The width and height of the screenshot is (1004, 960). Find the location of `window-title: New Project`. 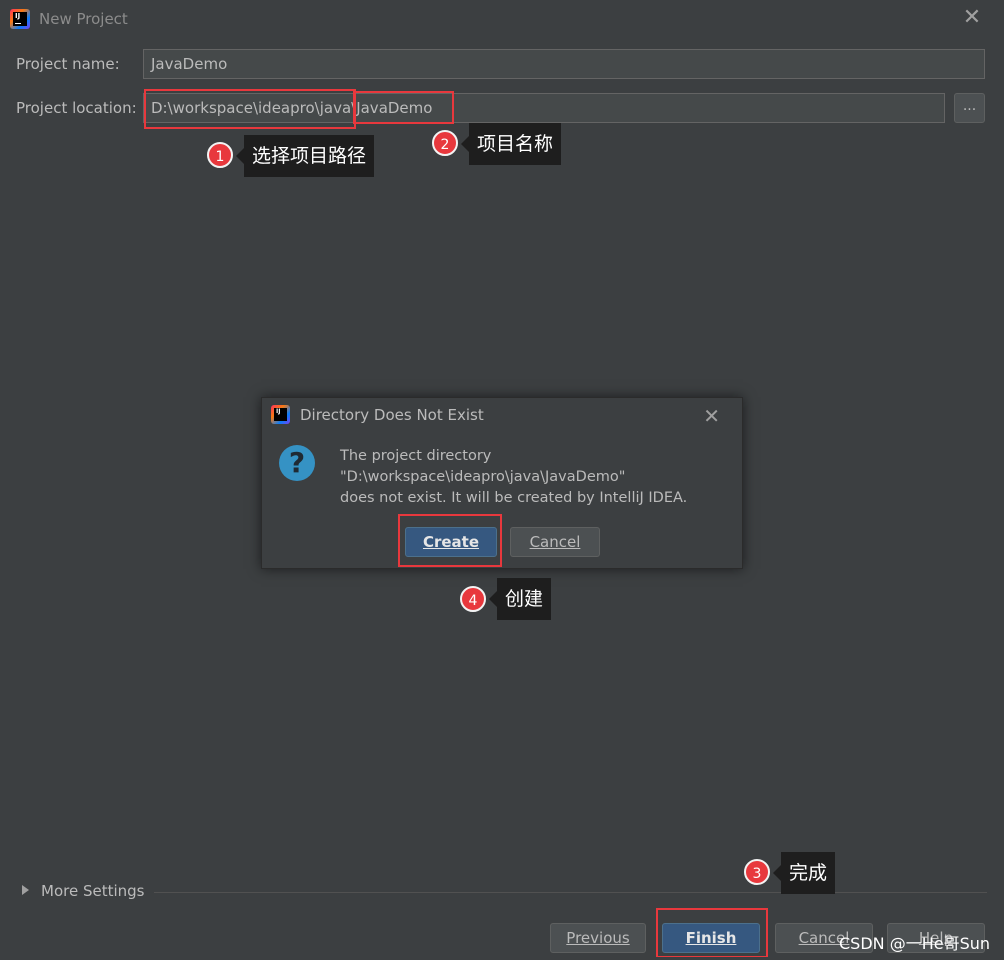

window-title: New Project is located at coordinates (83, 19).